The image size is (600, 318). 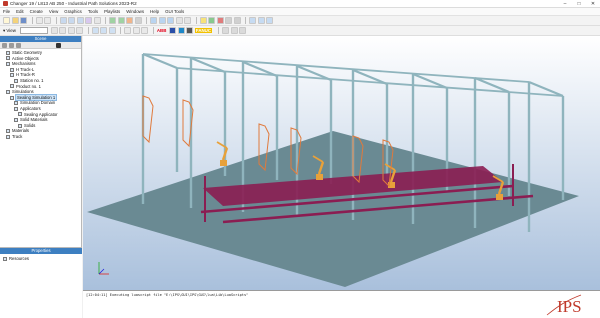 I want to click on yaskawa-icon, so click(x=181, y=30).